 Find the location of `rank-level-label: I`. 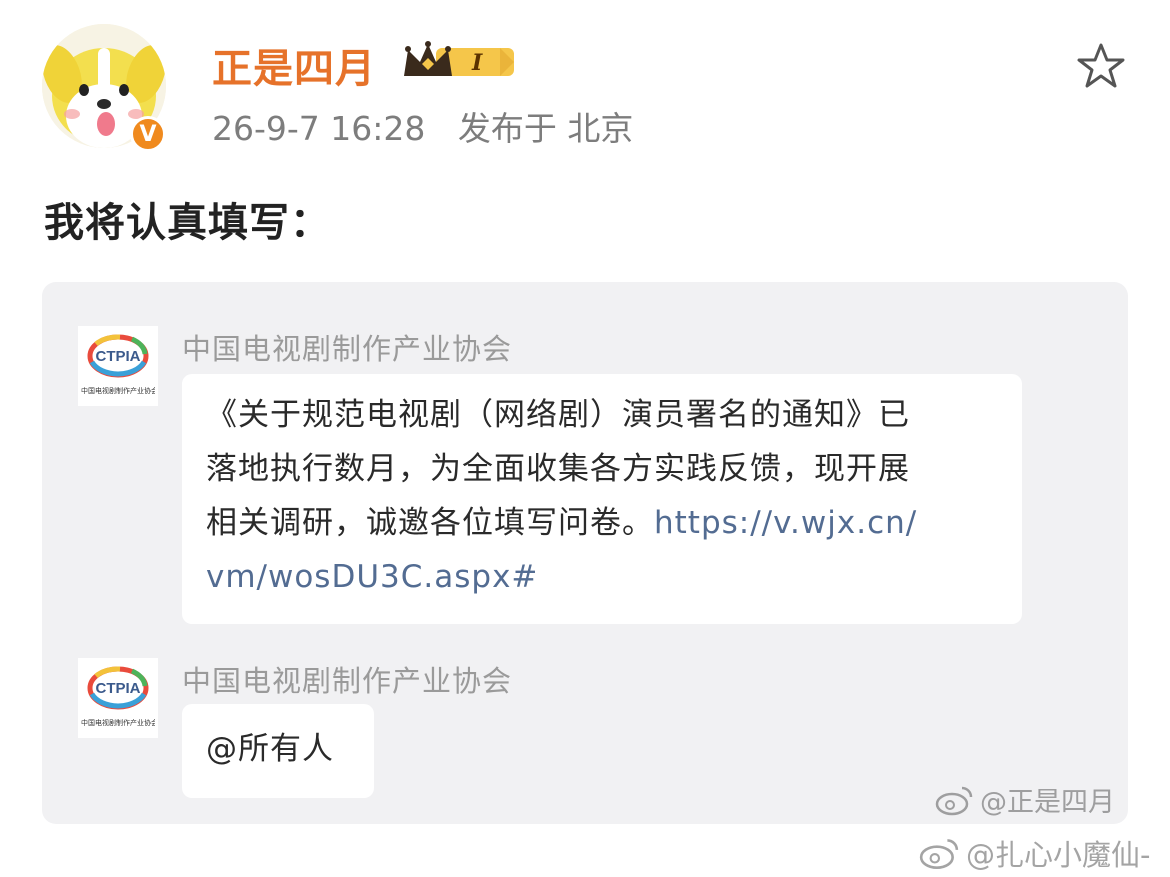

rank-level-label: I is located at coordinates (477, 63).